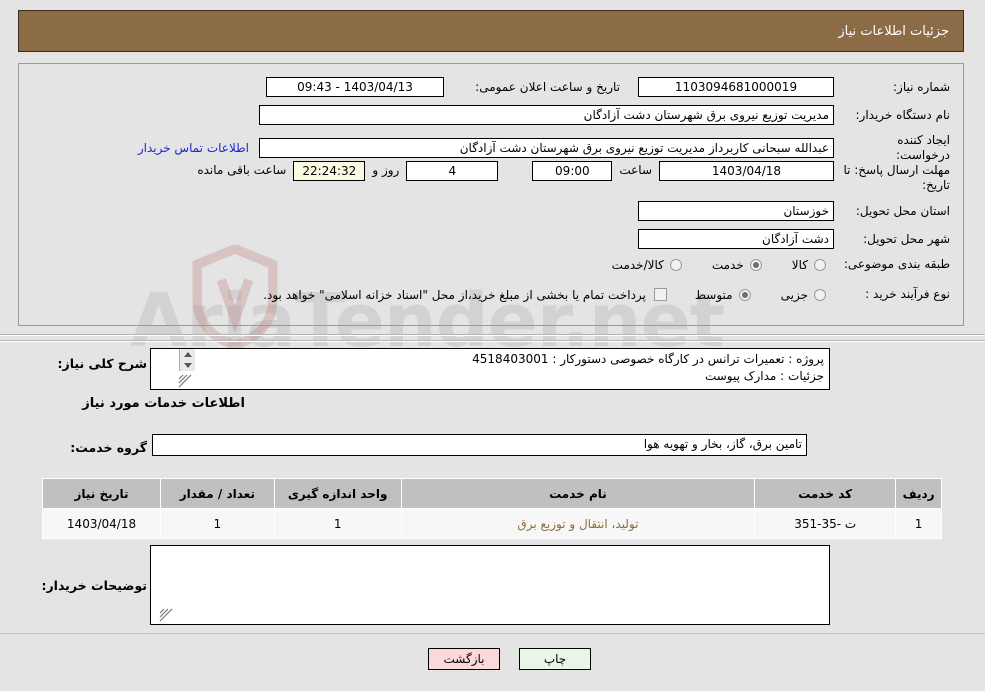  What do you see at coordinates (329, 171) in the screenshot?
I see `countdown-value: 22:24:32` at bounding box center [329, 171].